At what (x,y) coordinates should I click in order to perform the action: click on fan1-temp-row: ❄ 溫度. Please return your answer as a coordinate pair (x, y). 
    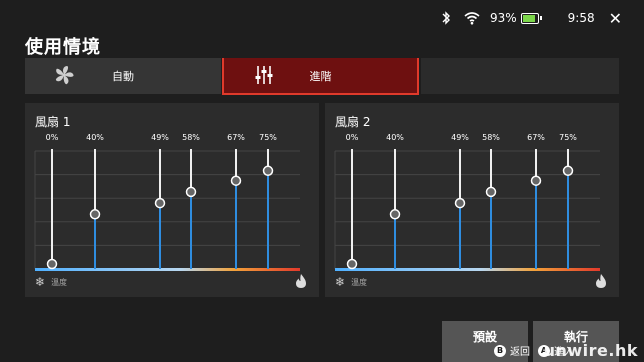
    Looking at the image, I should click on (51, 282).